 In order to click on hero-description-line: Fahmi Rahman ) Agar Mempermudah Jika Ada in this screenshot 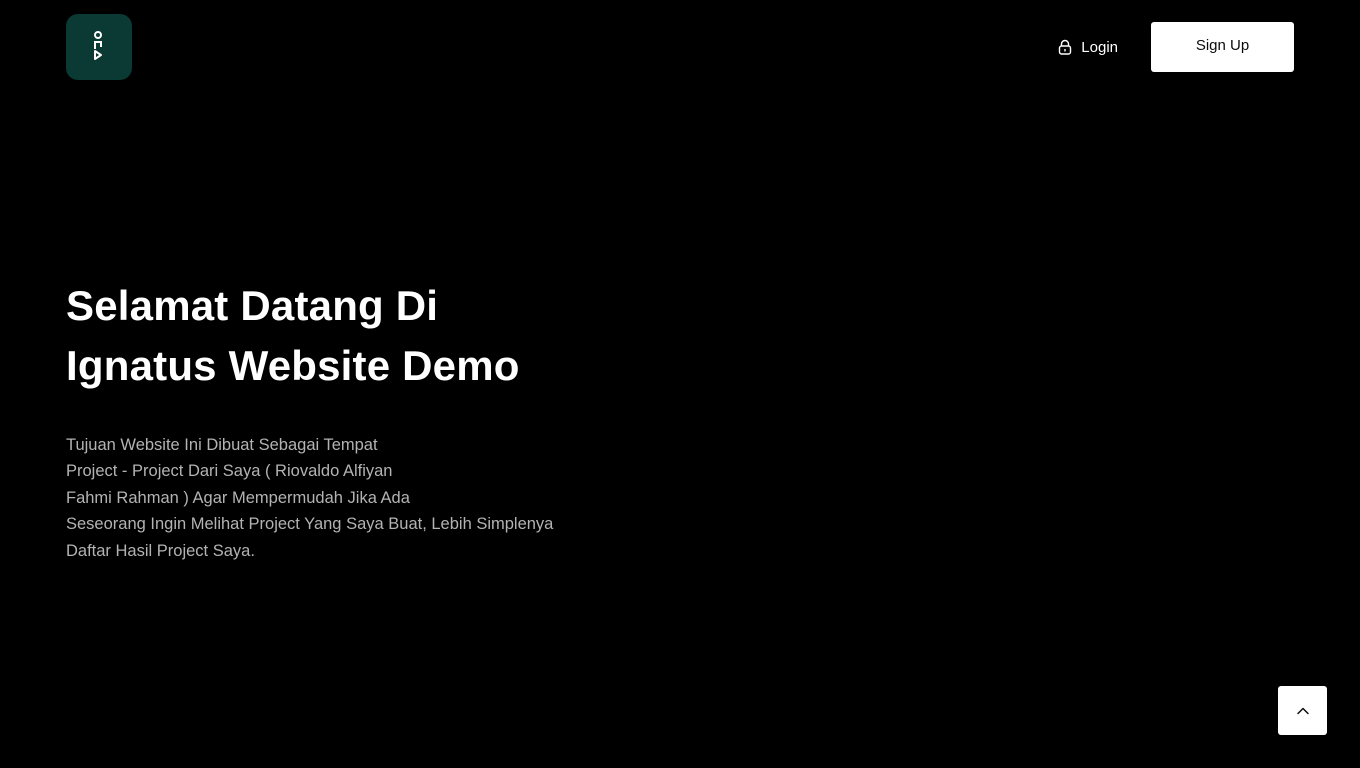, I will do `click(238, 497)`.